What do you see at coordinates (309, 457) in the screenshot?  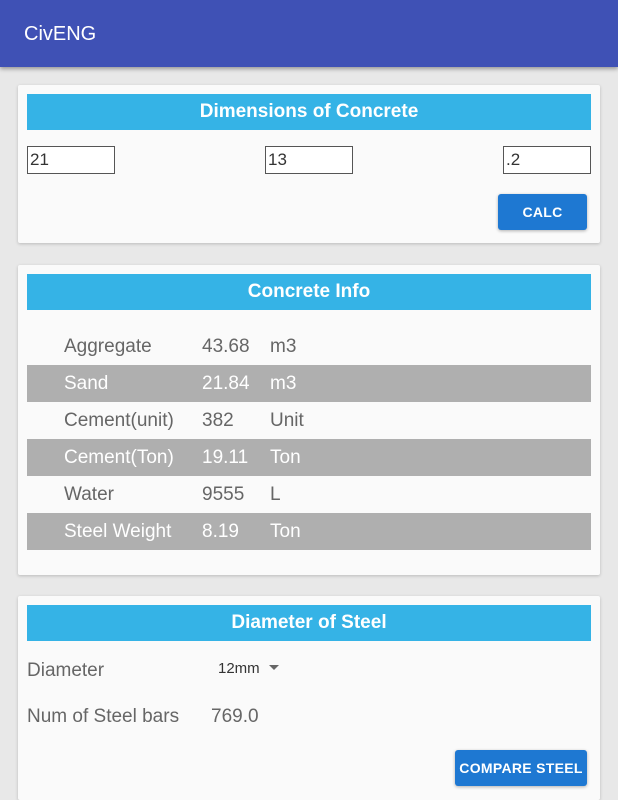 I see `info-row-cement-ton: Cement(Ton) 19.11 Ton` at bounding box center [309, 457].